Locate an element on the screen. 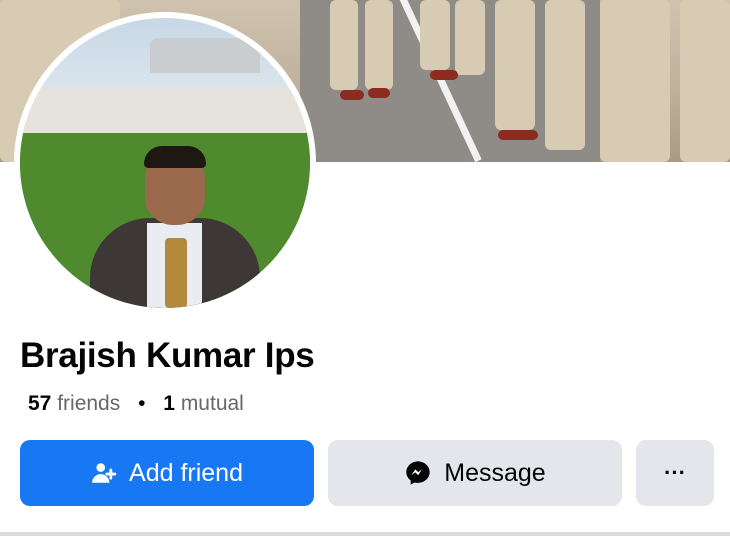 This screenshot has width=730, height=544. mutual-label: mutual is located at coordinates (212, 403).